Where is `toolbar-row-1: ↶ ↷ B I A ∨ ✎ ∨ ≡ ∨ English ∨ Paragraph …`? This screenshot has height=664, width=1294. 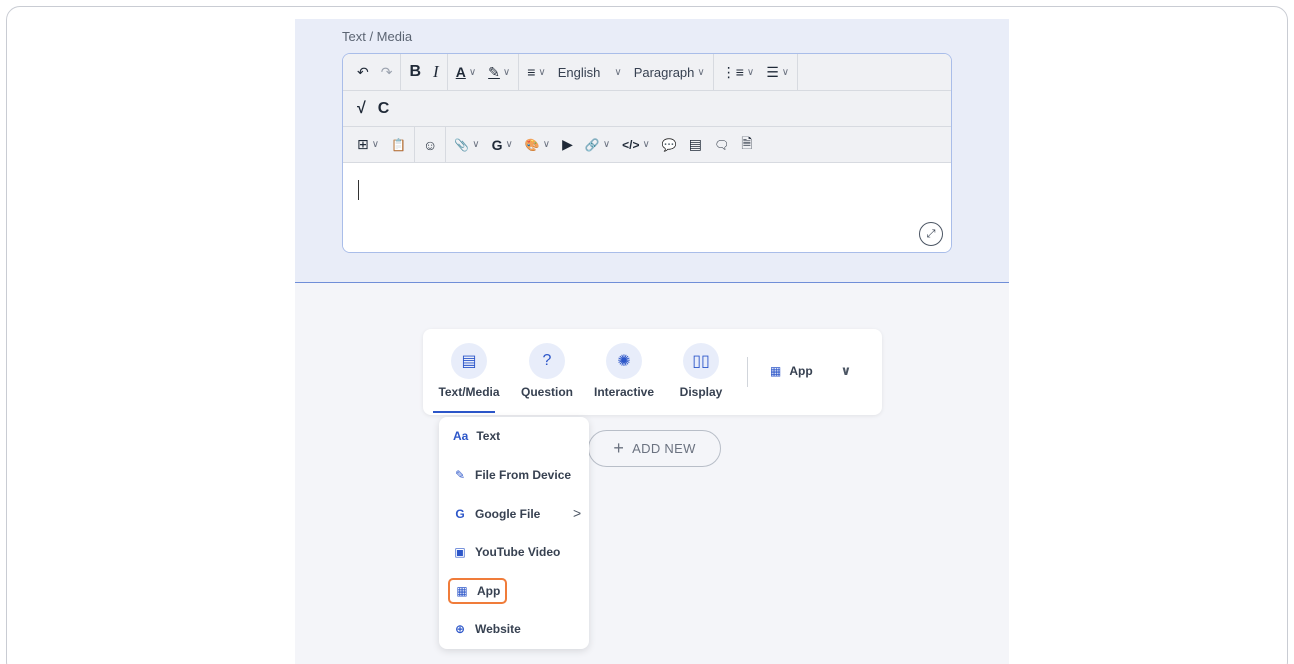 toolbar-row-1: ↶ ↷ B I A ∨ ✎ ∨ ≡ ∨ English ∨ Paragraph … is located at coordinates (647, 72).